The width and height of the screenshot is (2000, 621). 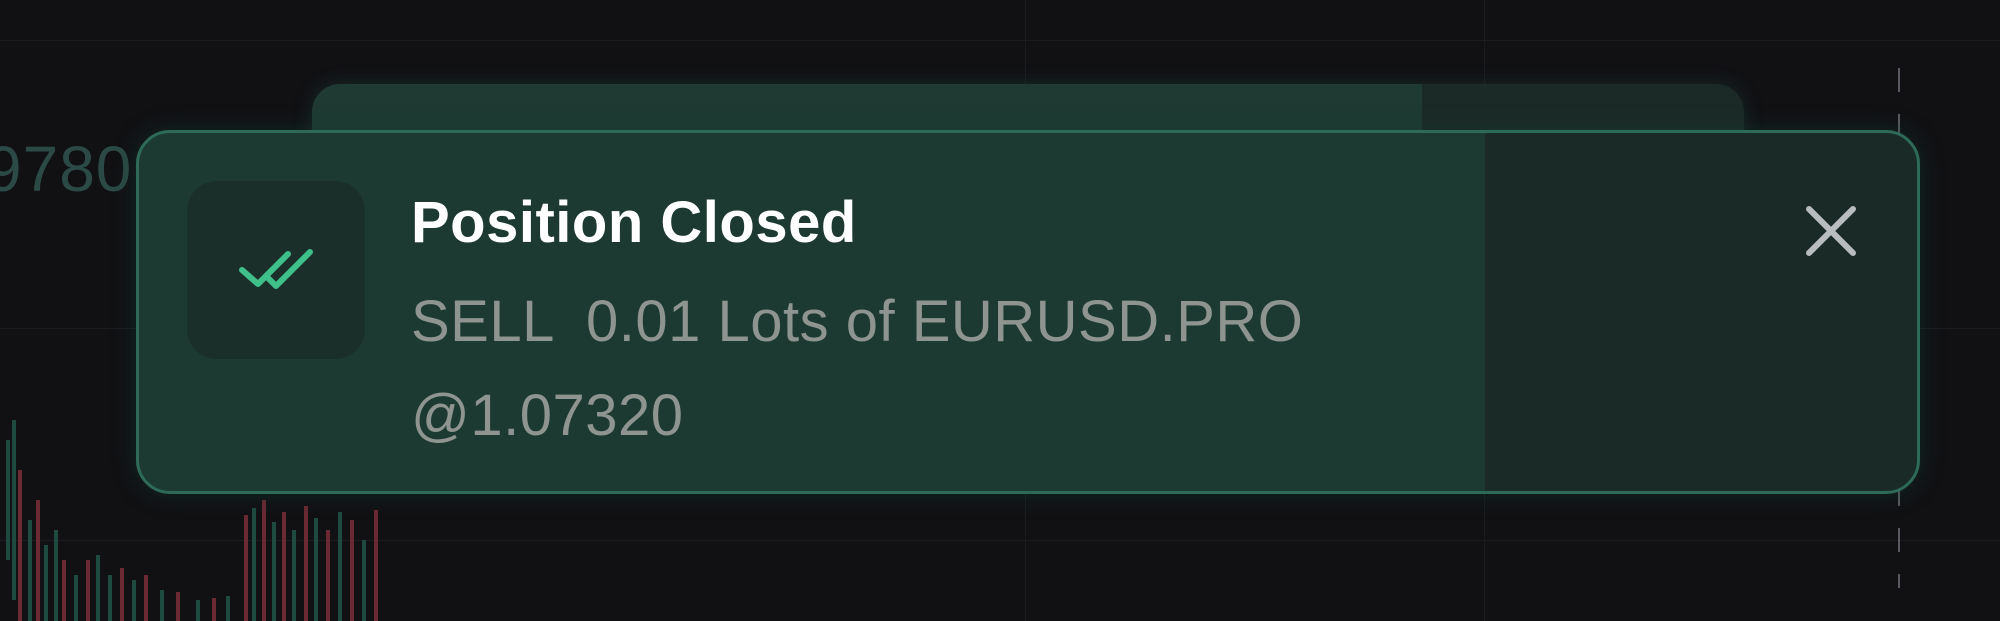 I want to click on toast-message: SELL 0.01 Lots of EURUSD.PRO @1.07320, so click(x=866, y=368).